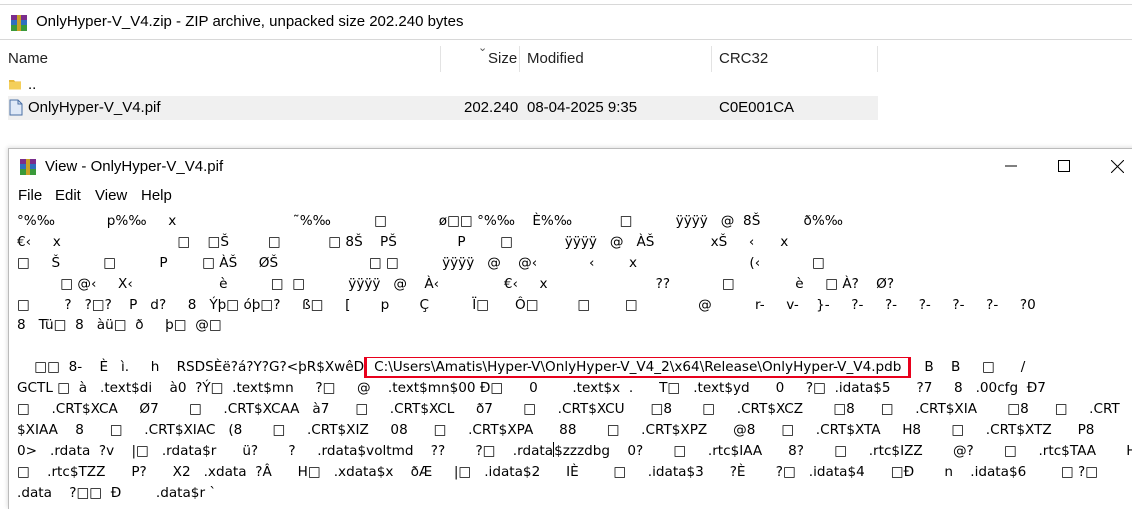  What do you see at coordinates (968, 367) in the screenshot?
I see `content-text: B B □ /` at bounding box center [968, 367].